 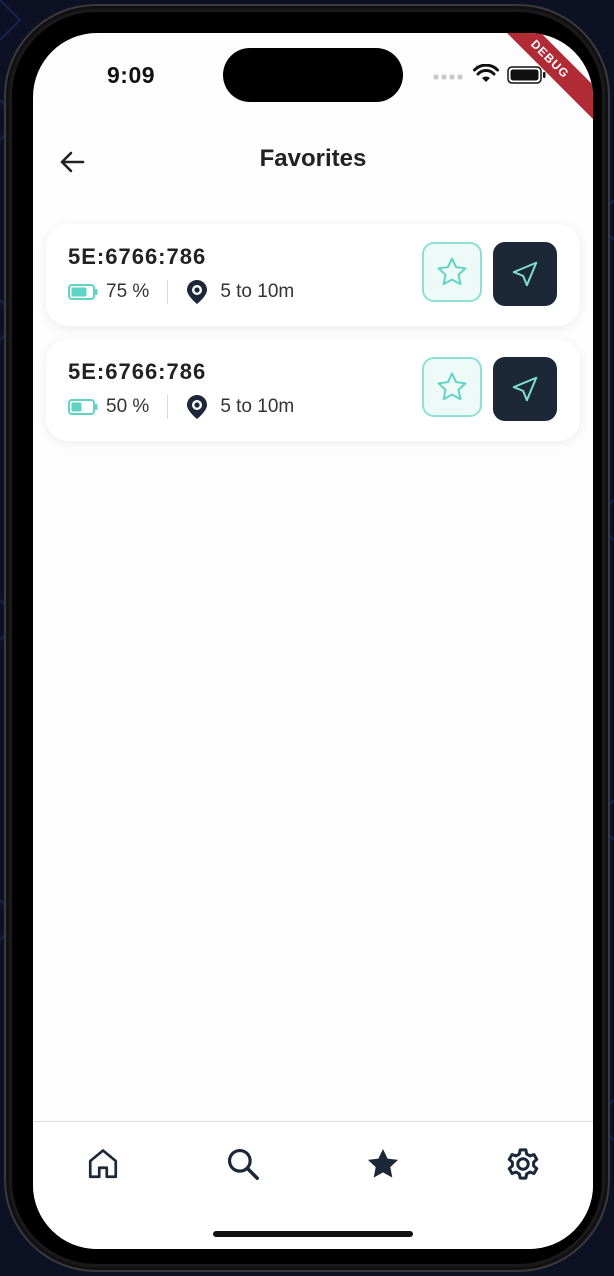 What do you see at coordinates (128, 291) in the screenshot?
I see `battery-percentage: 75 %` at bounding box center [128, 291].